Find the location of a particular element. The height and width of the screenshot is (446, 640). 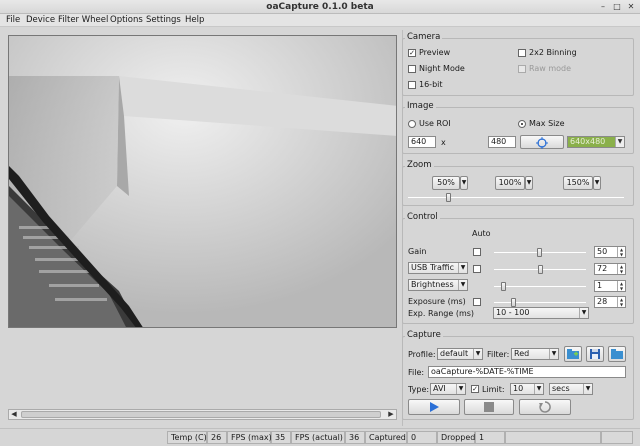

scroll-left-icon: ◀ is located at coordinates (14, 414).